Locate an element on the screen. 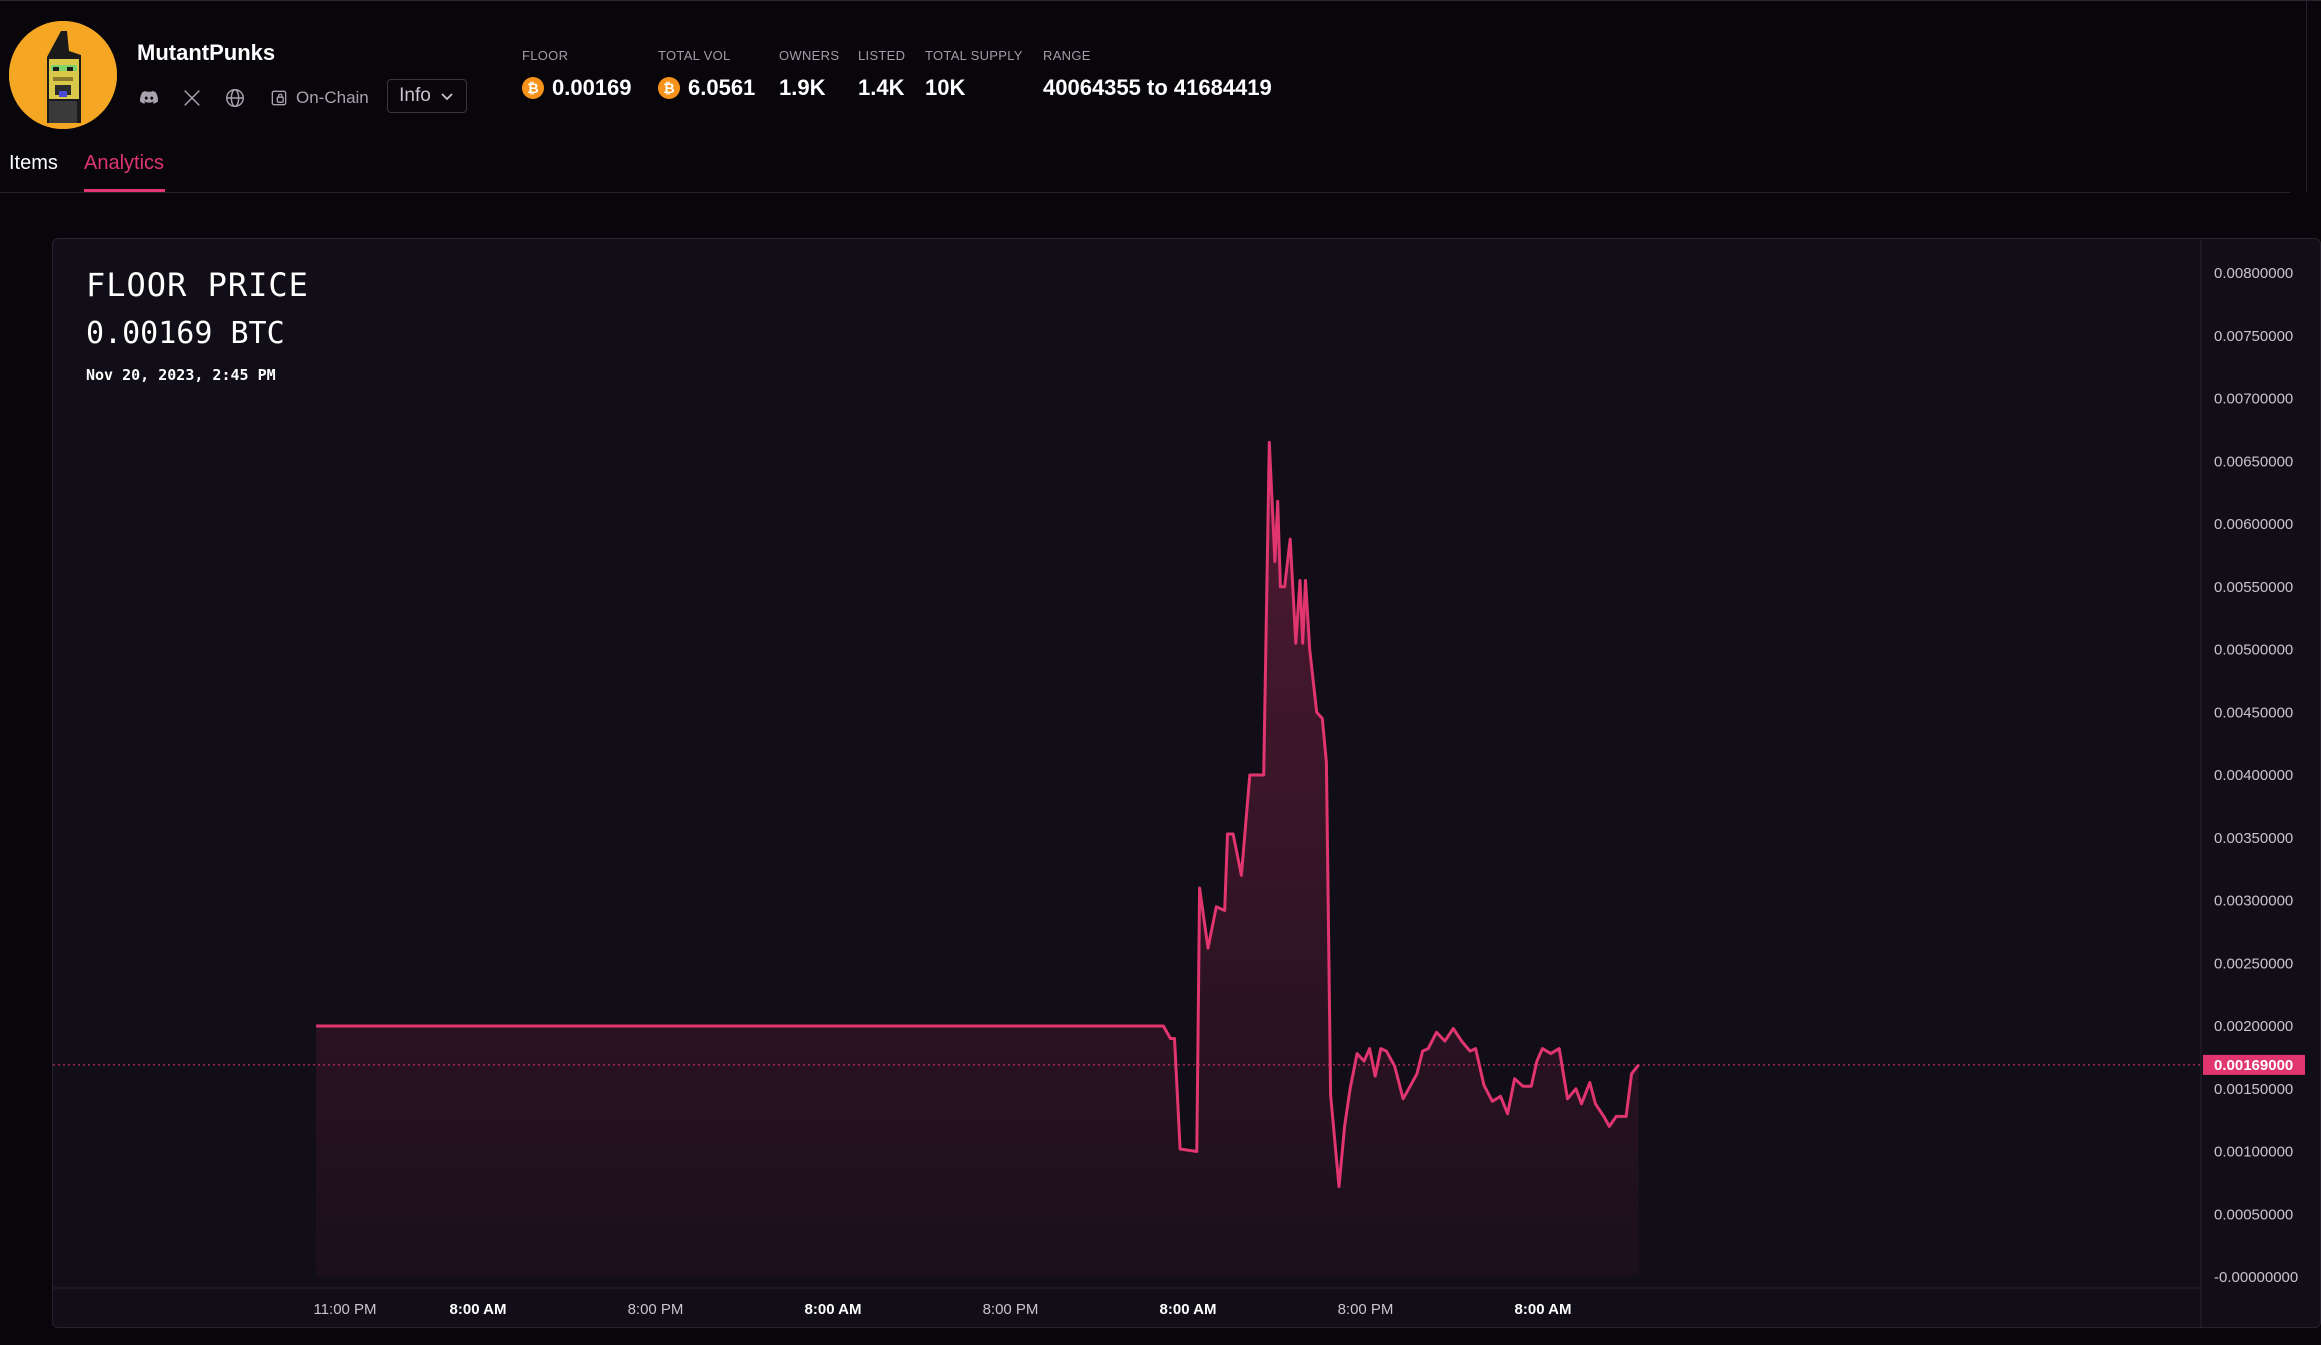  stat-listed: LISTED 1.4K is located at coordinates (881, 74).